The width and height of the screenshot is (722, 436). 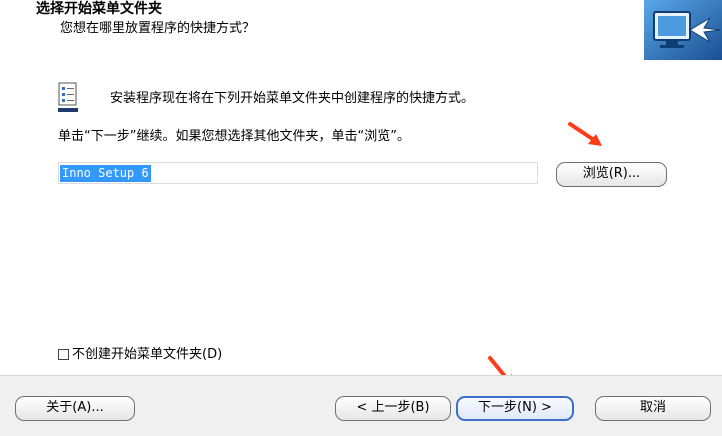 I want to click on cancel-button: 取消, so click(x=653, y=408).